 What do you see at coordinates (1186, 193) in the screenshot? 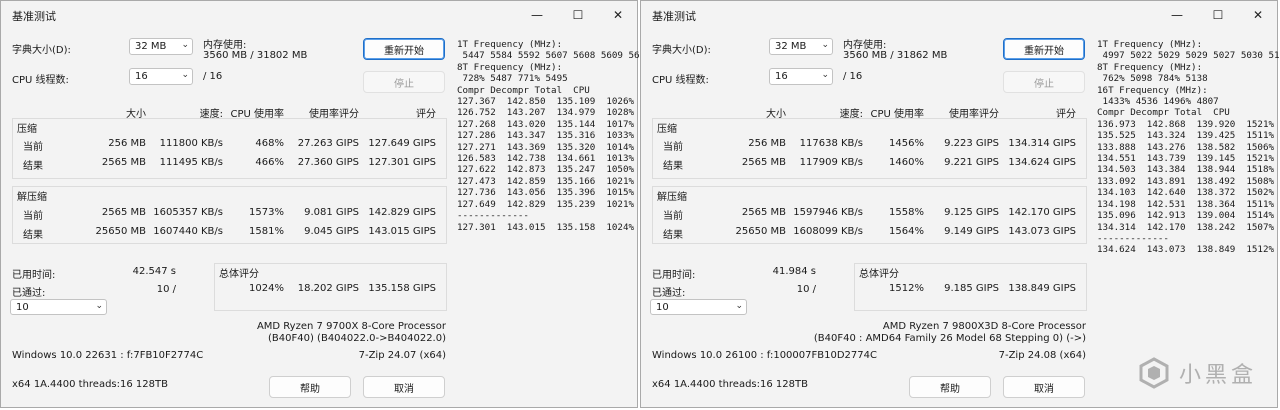
I see `log-line: 134.103 142.640 138.372 1502%` at bounding box center [1186, 193].